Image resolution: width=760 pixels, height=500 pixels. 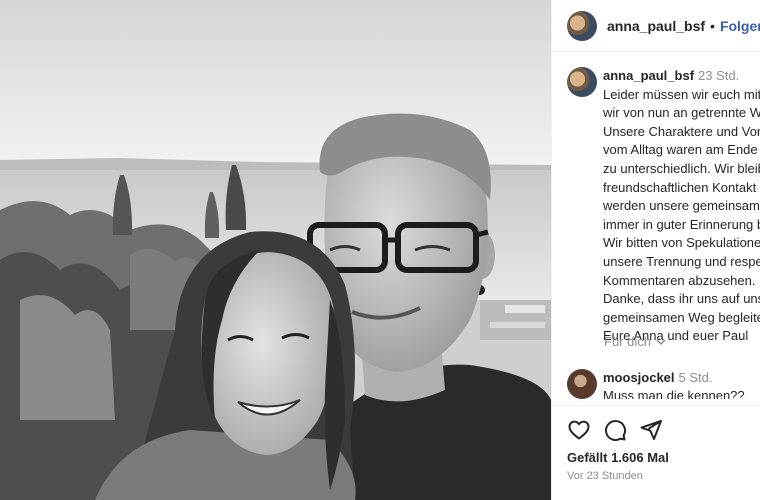 I want to click on commenter-username: moosjockel, so click(x=639, y=377).